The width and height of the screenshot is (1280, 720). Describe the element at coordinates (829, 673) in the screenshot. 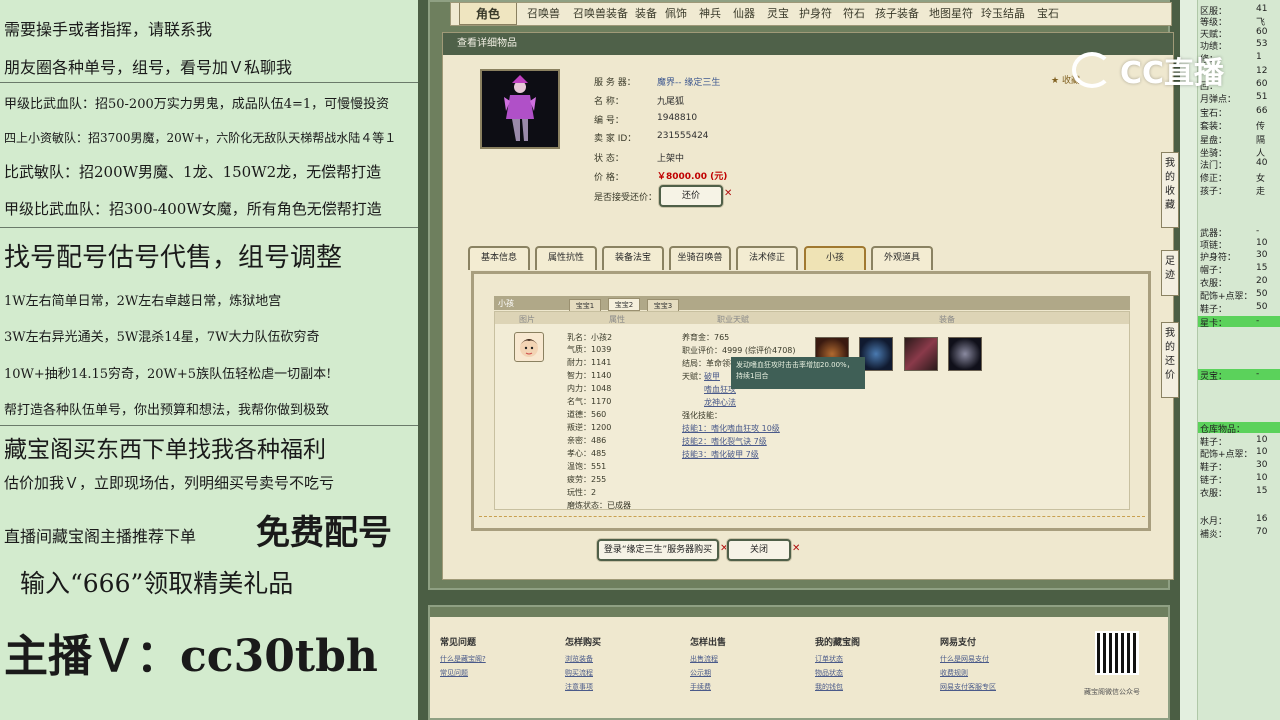

I see `footer-link: 物品状态` at that location.